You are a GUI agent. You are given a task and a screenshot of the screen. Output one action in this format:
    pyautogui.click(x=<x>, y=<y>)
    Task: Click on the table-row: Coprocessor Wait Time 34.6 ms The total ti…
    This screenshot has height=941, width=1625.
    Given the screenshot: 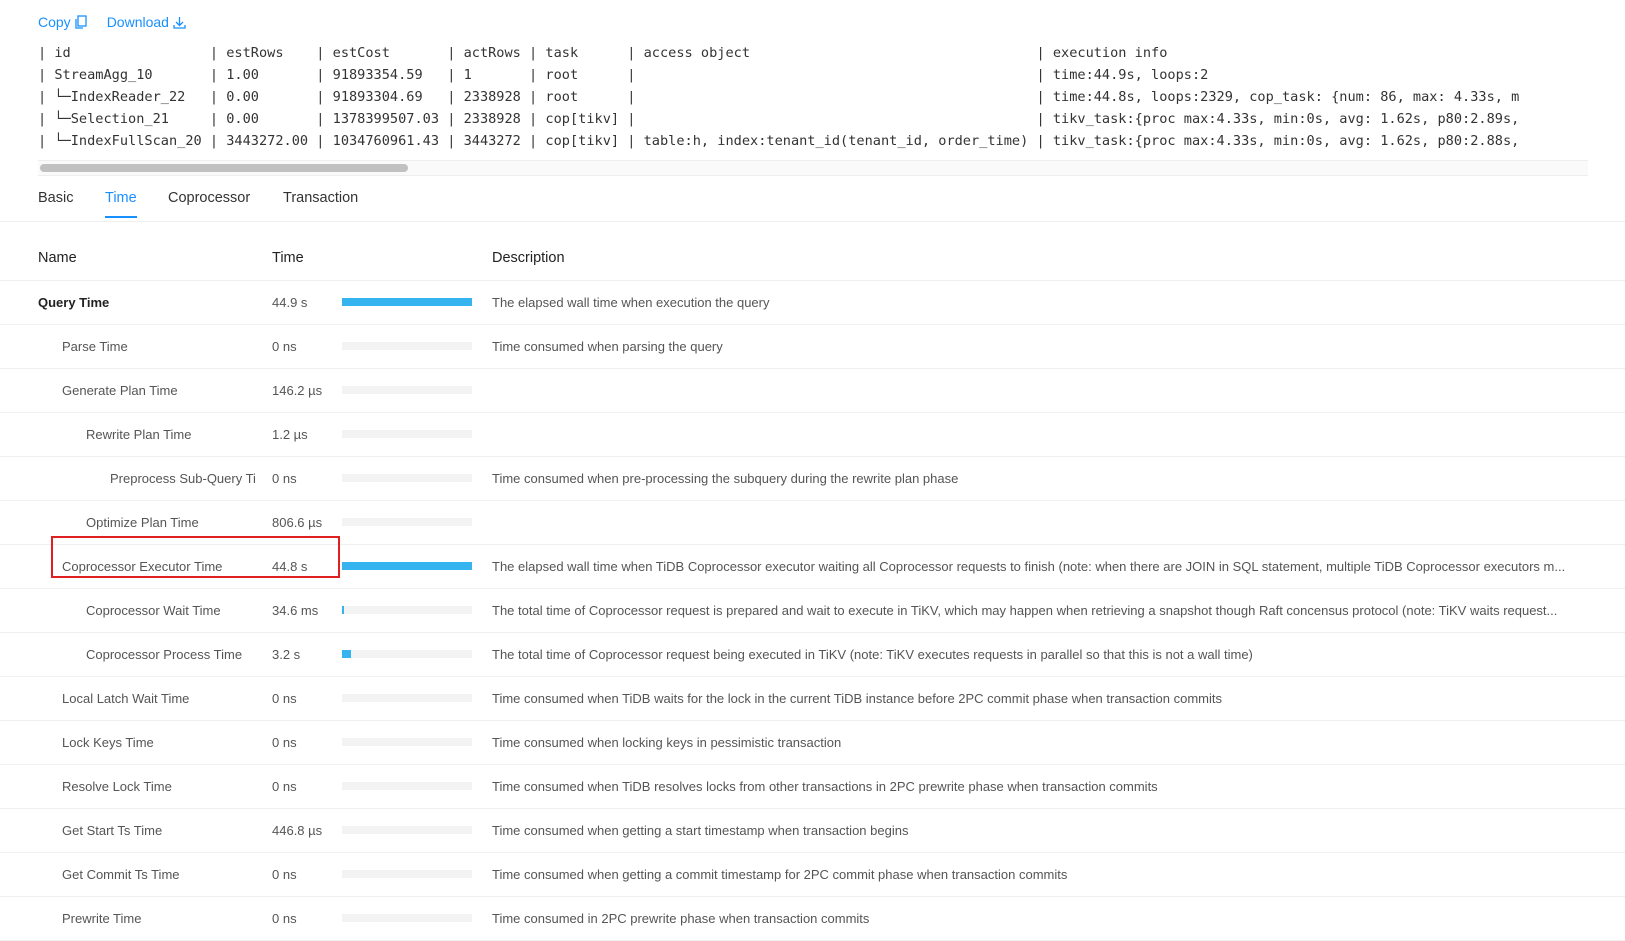 What is the action you would take?
    pyautogui.click(x=812, y=611)
    